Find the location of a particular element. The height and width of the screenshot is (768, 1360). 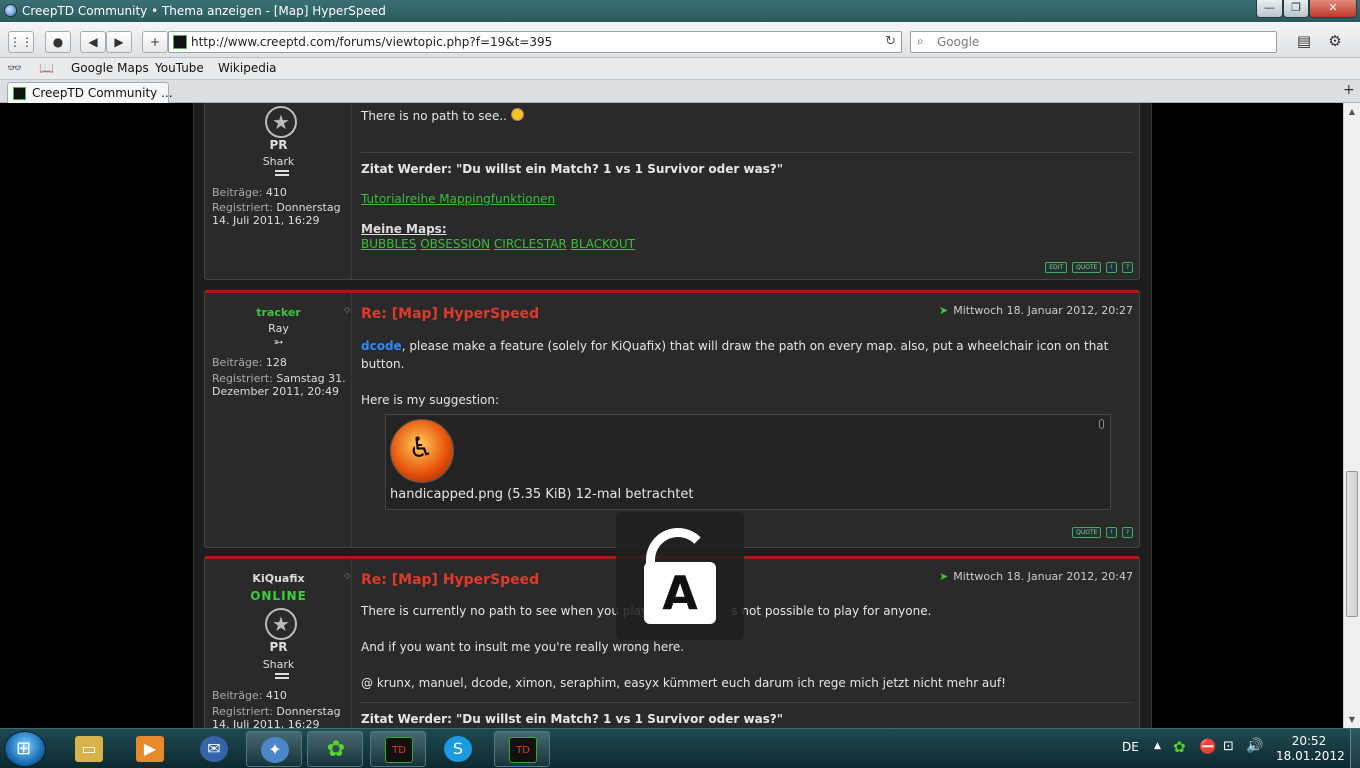

taskbar-creeptd-2: TD is located at coordinates (522, 749).